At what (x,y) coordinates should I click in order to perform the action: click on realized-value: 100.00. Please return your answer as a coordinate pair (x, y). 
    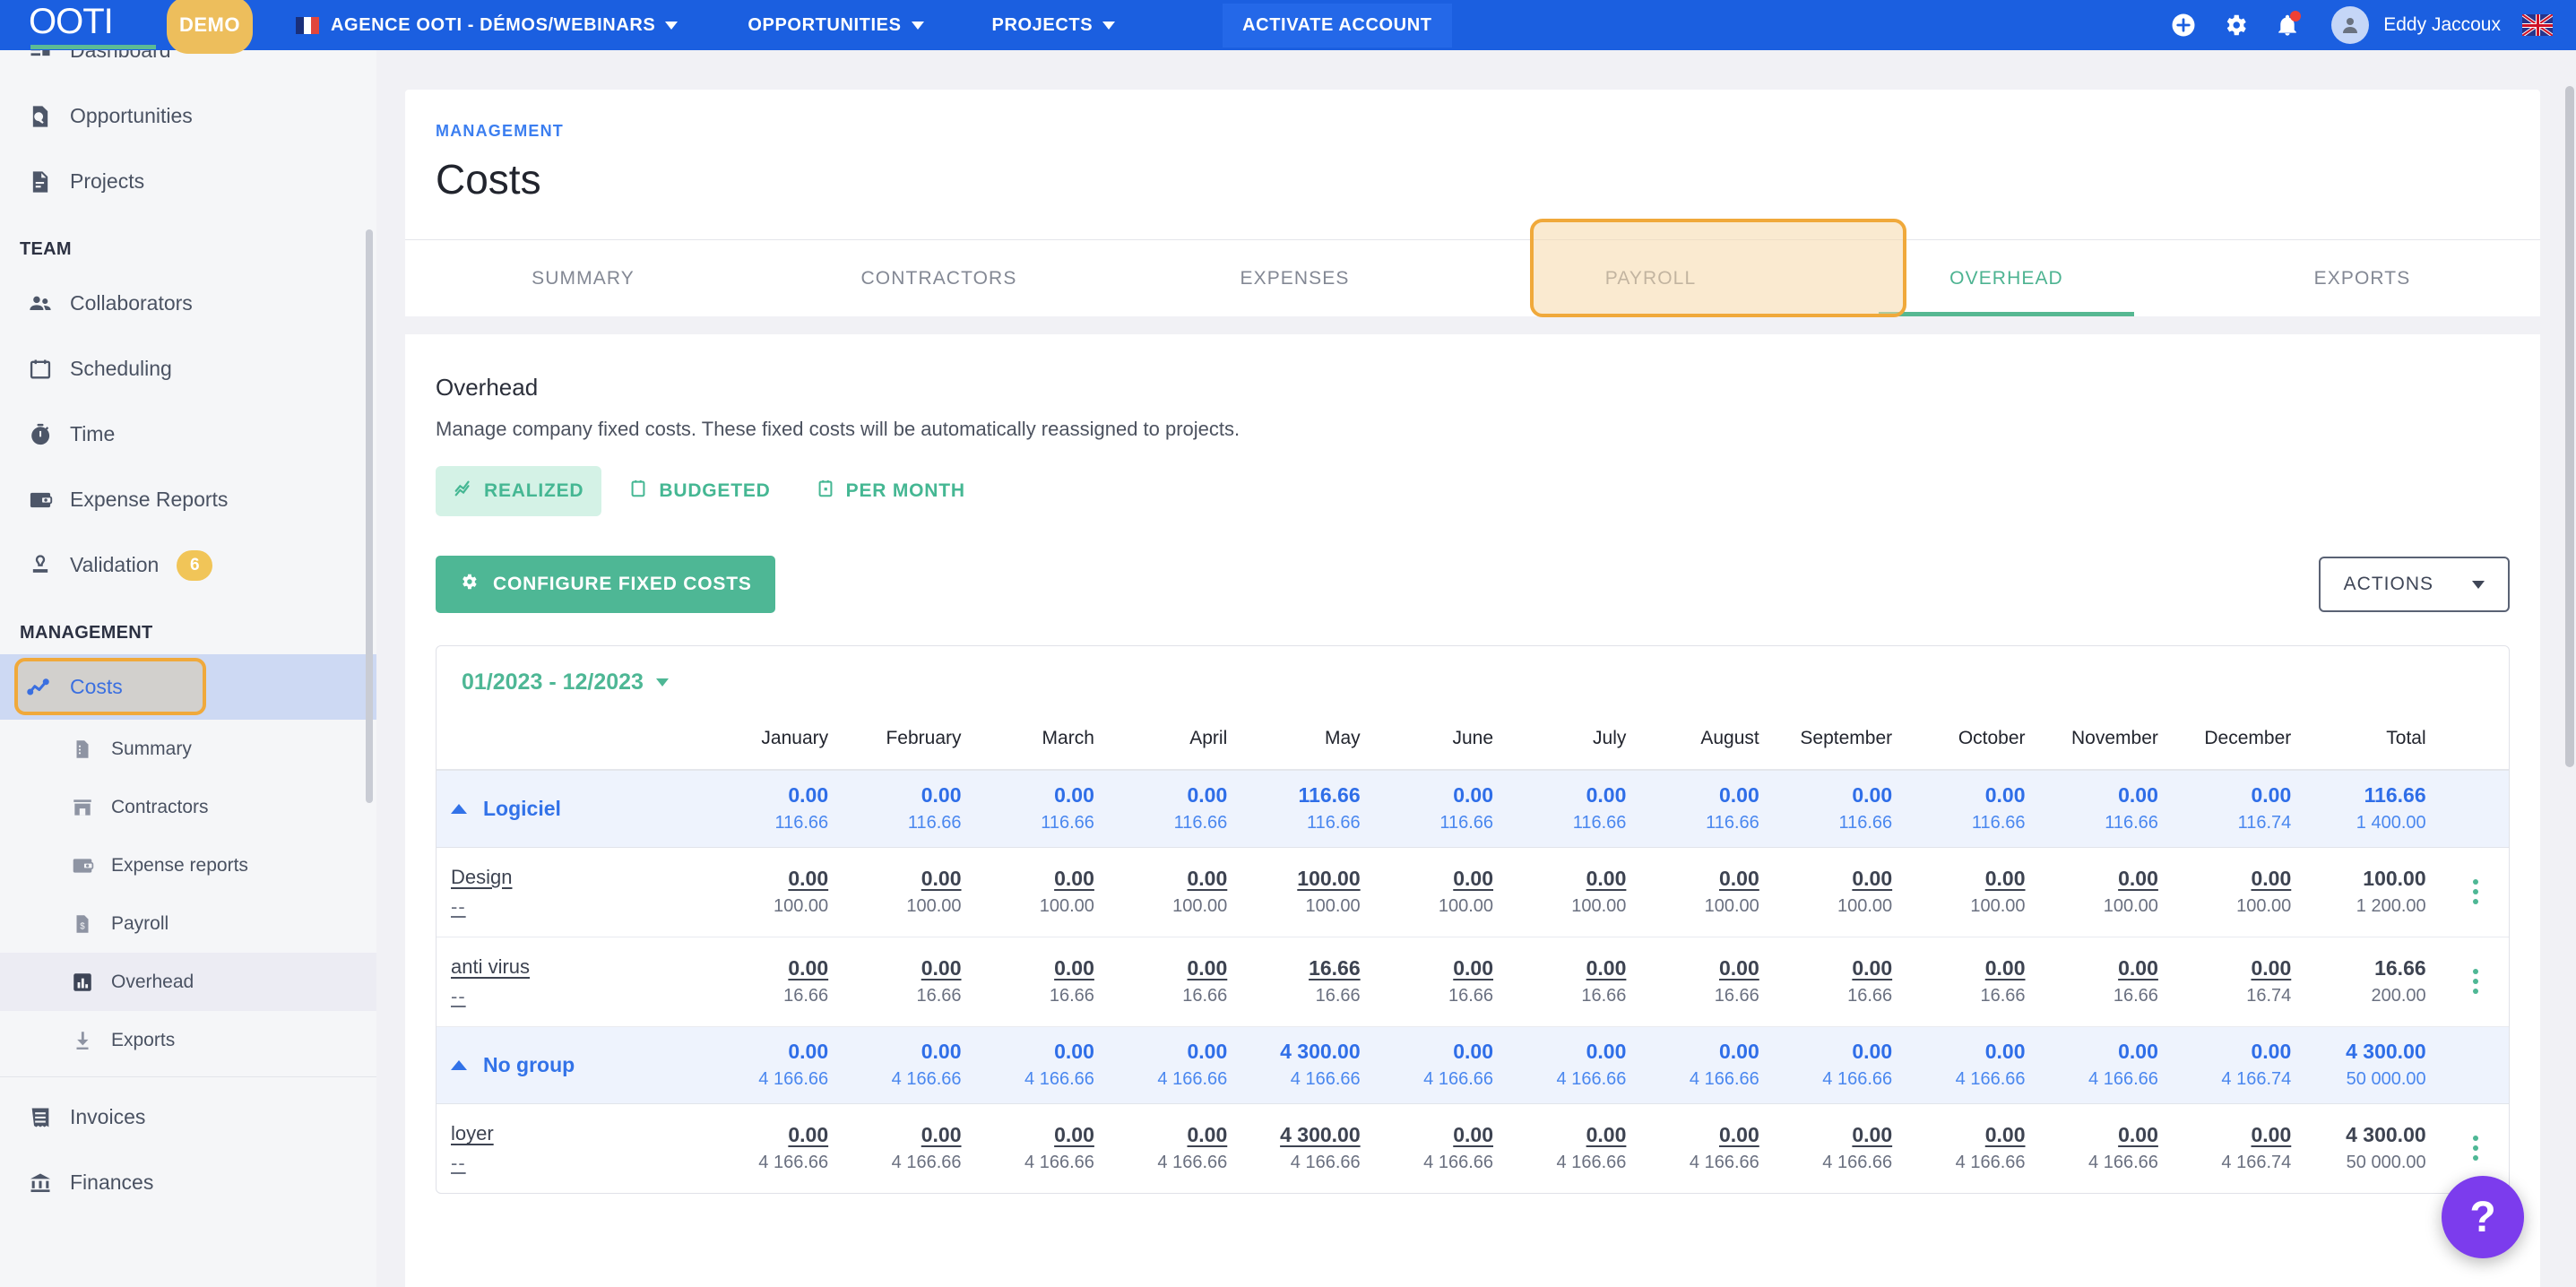
    Looking at the image, I should click on (1299, 879).